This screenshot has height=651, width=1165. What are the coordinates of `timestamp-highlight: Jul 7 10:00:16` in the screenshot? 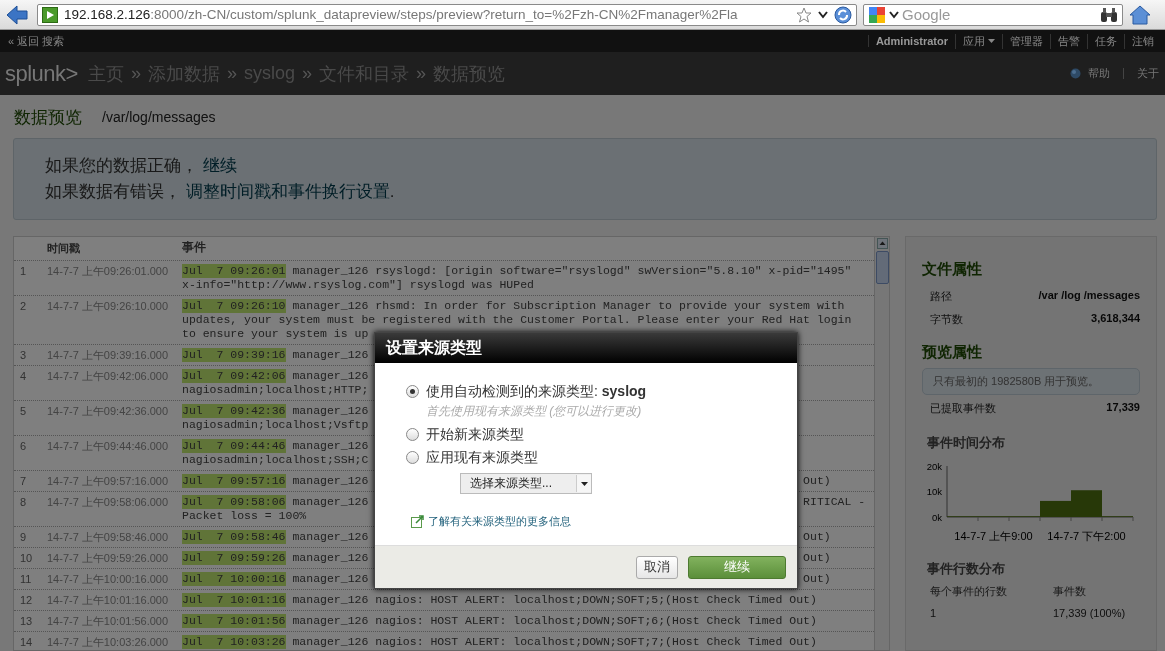 It's located at (234, 579).